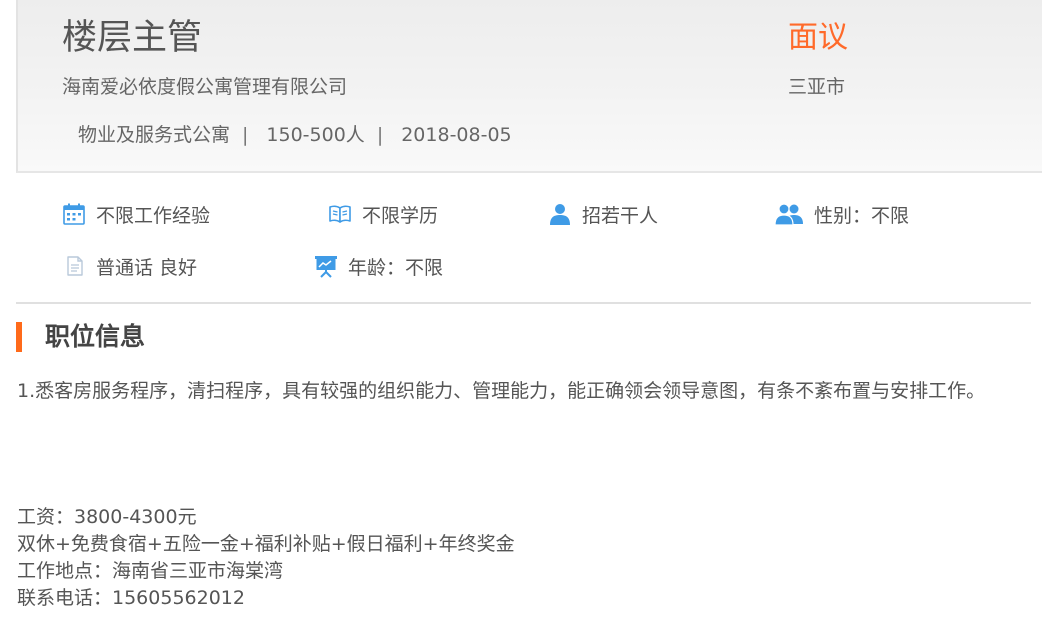  Describe the element at coordinates (817, 87) in the screenshot. I see `job-city: 三亚市` at that location.